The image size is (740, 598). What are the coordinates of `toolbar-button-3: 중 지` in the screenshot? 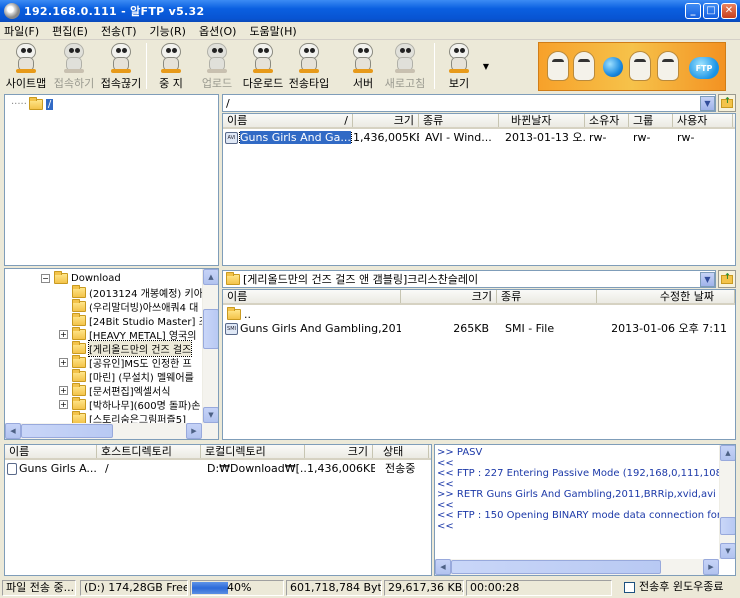 It's located at (171, 66).